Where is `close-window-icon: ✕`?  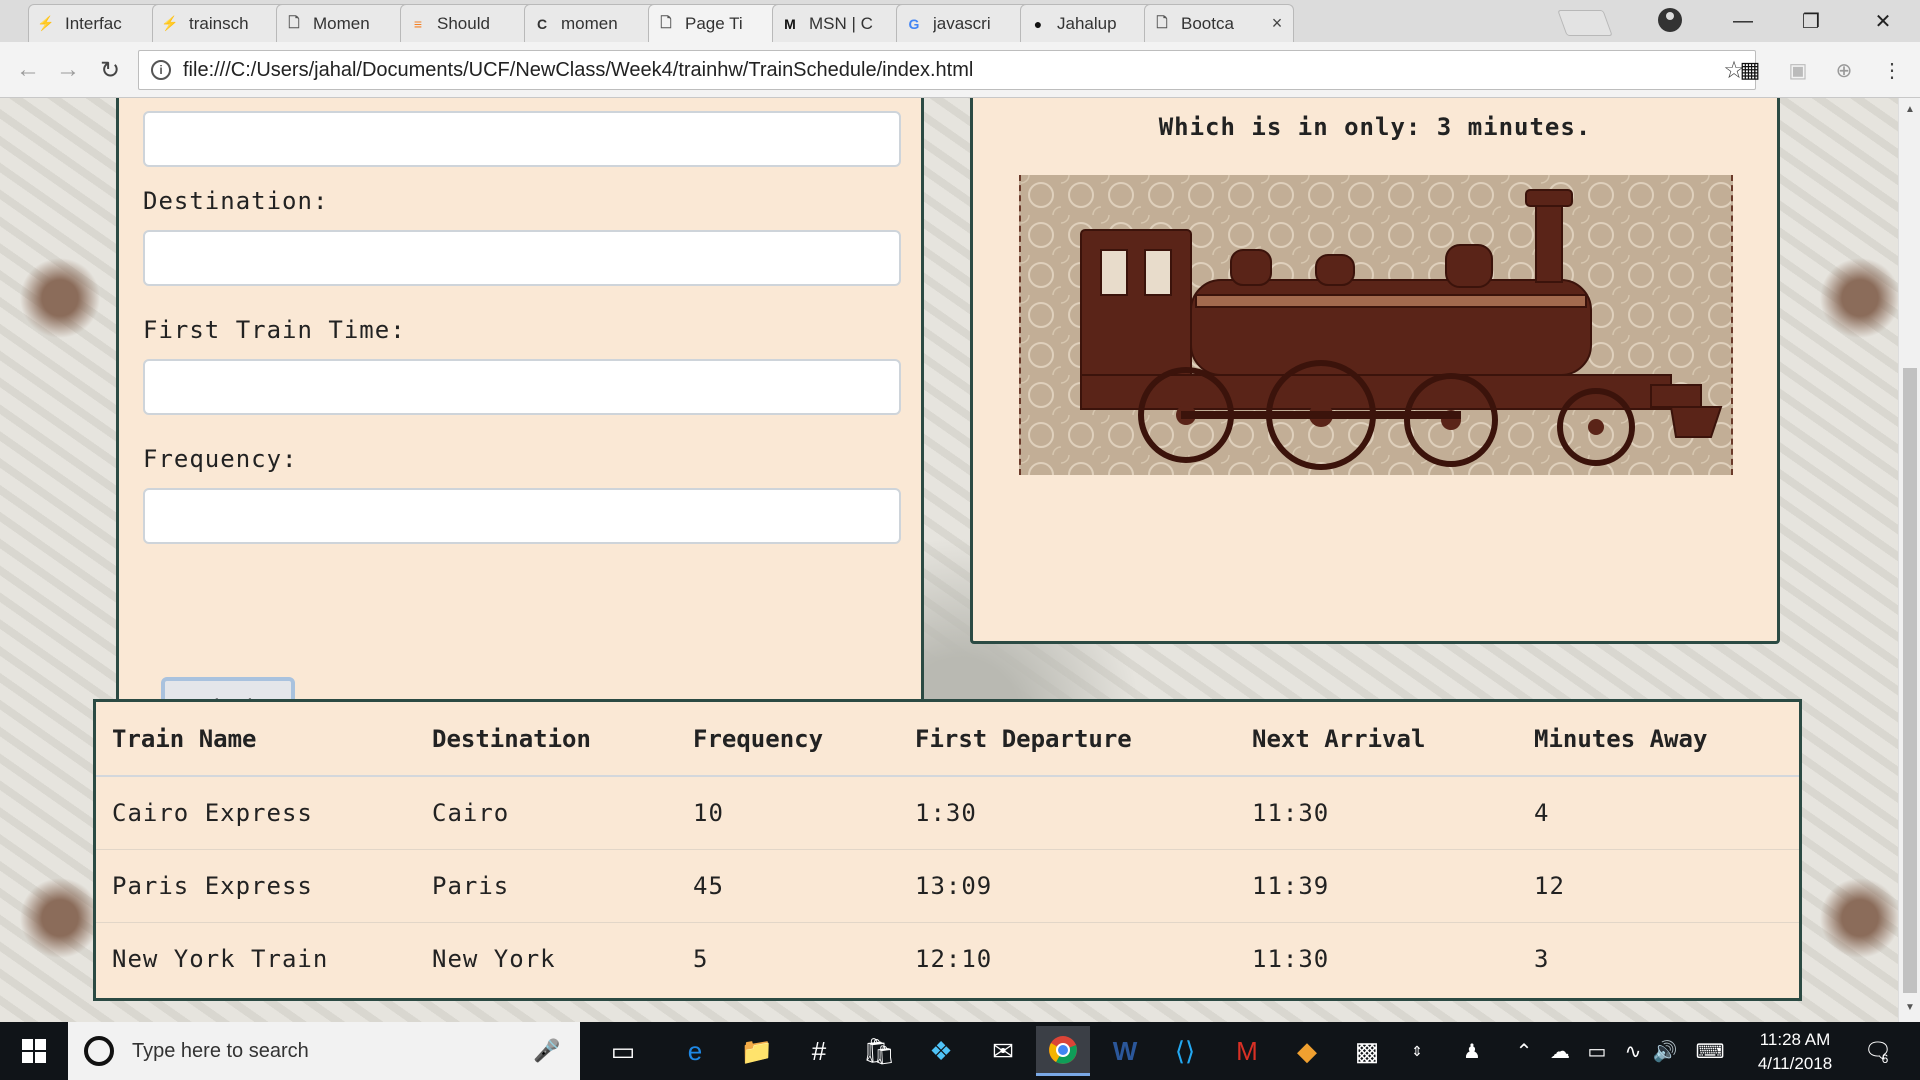 close-window-icon: ✕ is located at coordinates (1883, 21).